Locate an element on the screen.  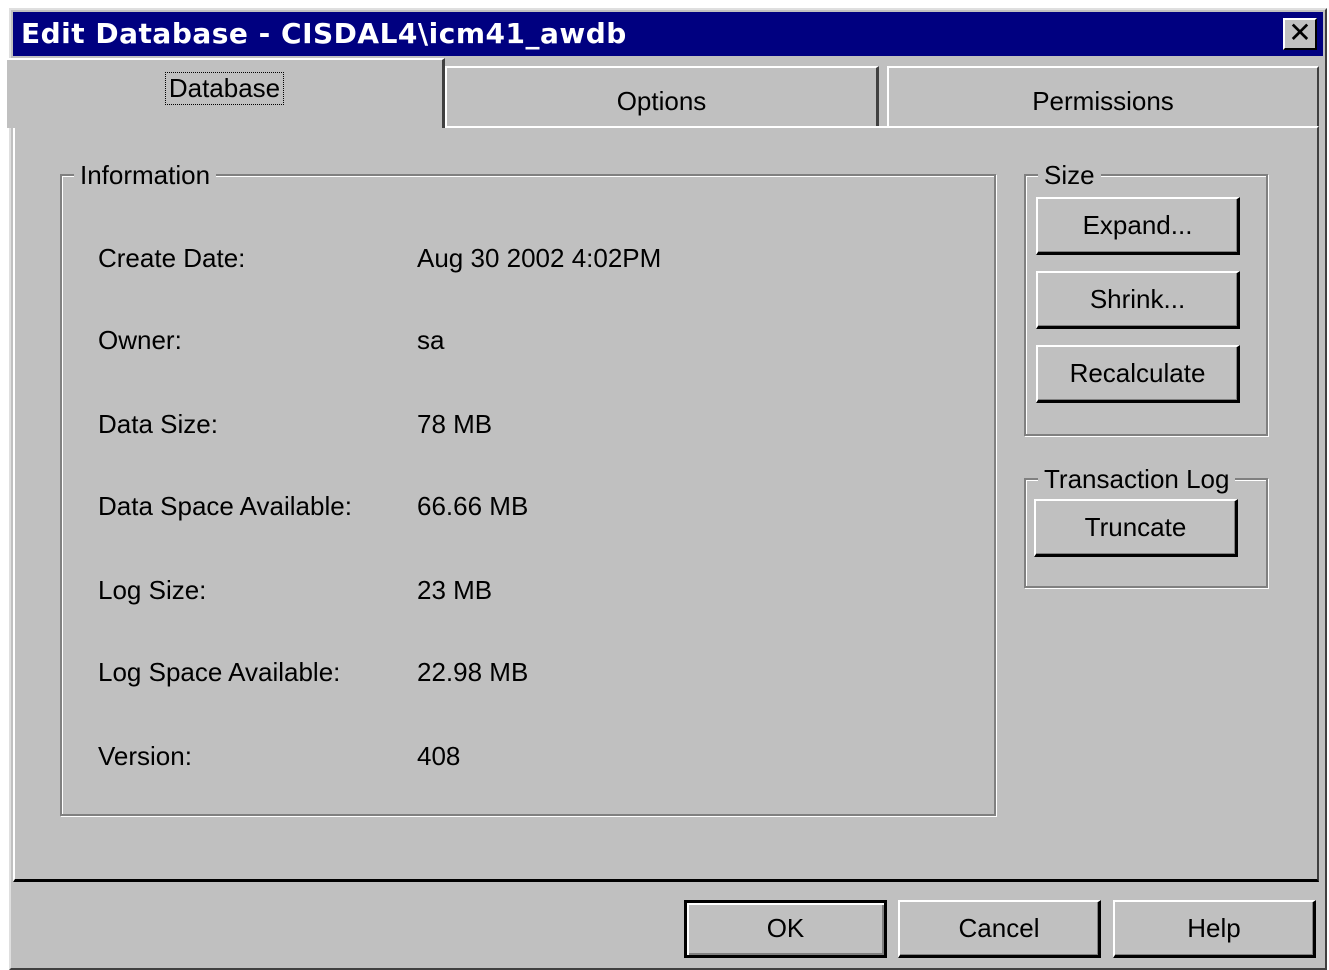
data-space-available-value: 66.66 MB is located at coordinates (473, 506).